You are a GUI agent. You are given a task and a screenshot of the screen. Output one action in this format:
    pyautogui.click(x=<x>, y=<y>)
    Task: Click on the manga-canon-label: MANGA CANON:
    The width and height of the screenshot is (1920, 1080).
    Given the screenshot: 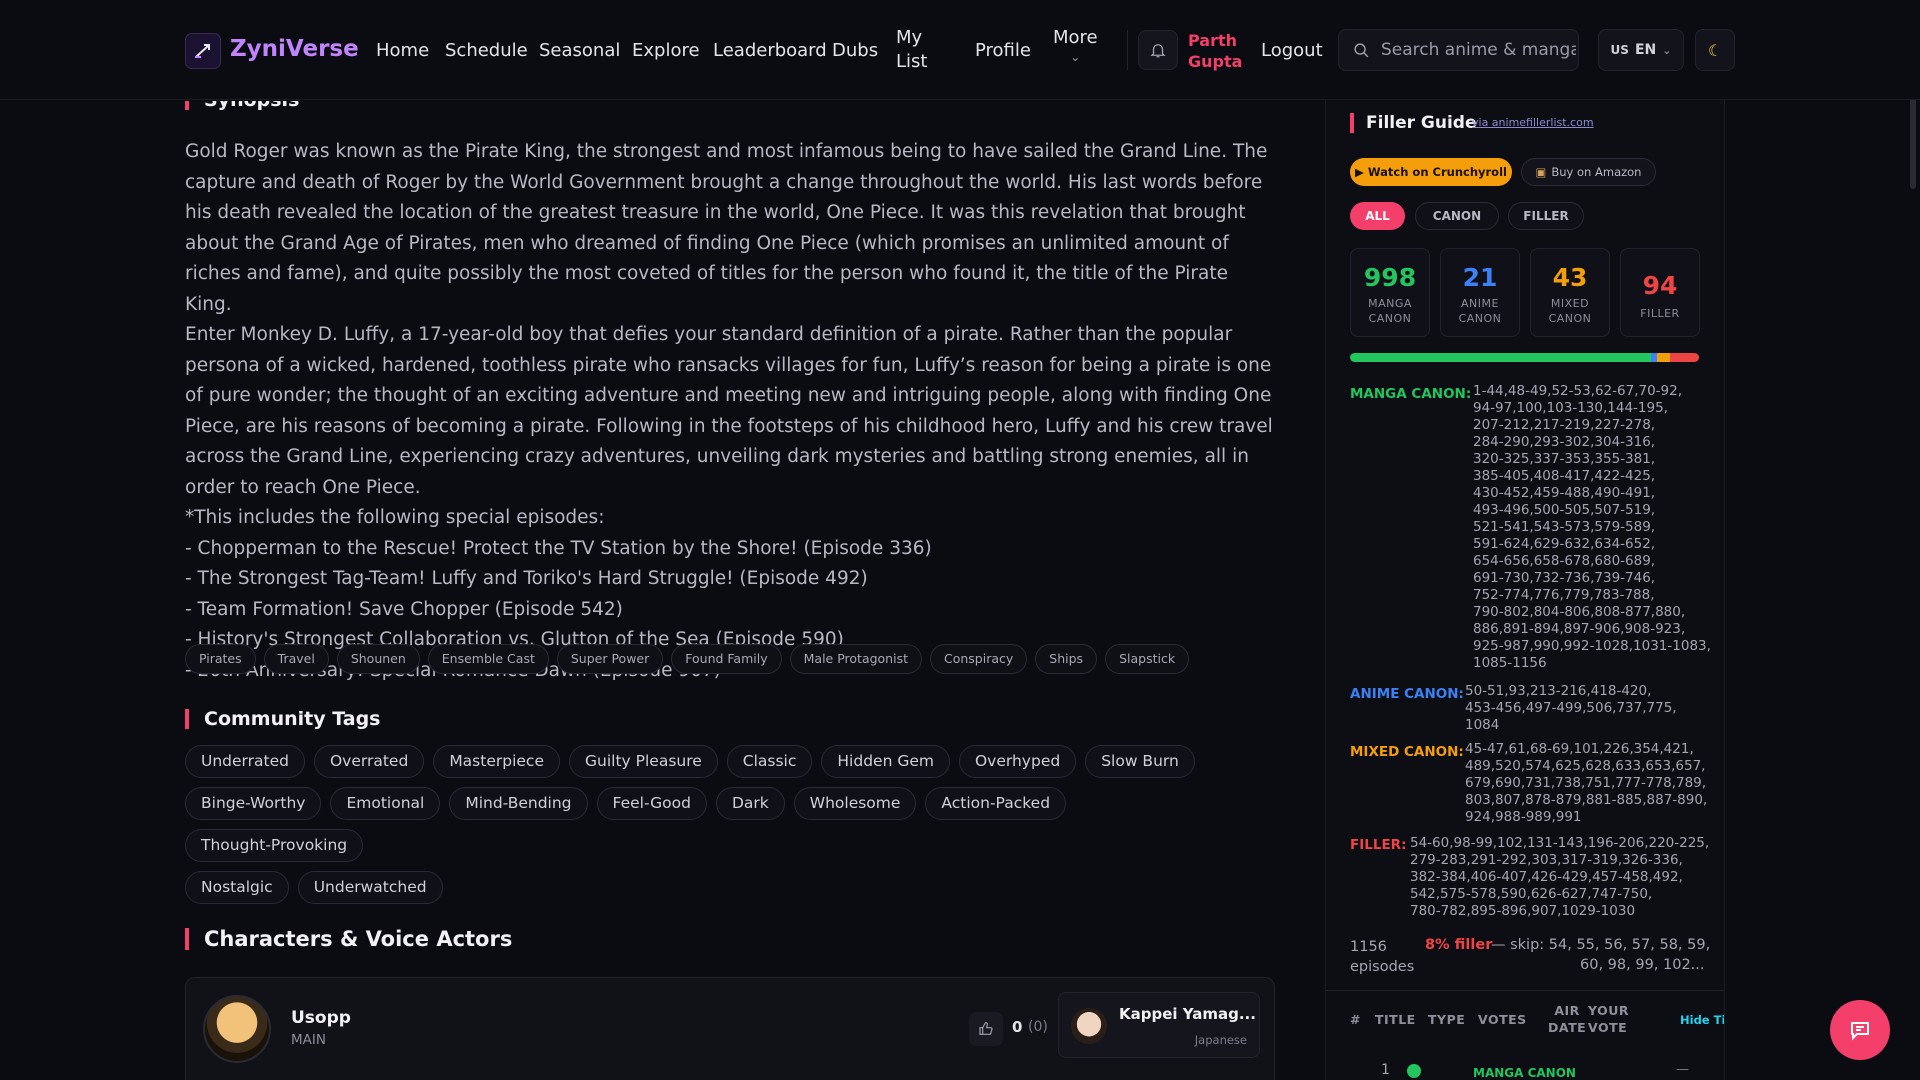 What is the action you would take?
    pyautogui.click(x=1411, y=394)
    